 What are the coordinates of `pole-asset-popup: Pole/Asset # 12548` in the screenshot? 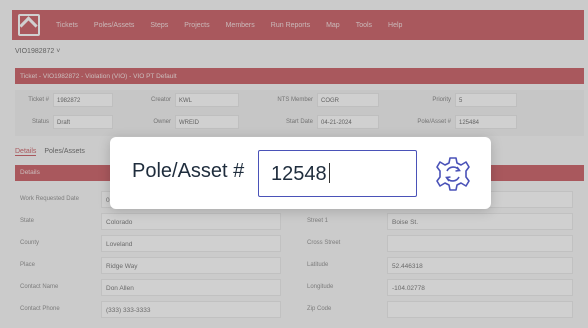 It's located at (300, 173).